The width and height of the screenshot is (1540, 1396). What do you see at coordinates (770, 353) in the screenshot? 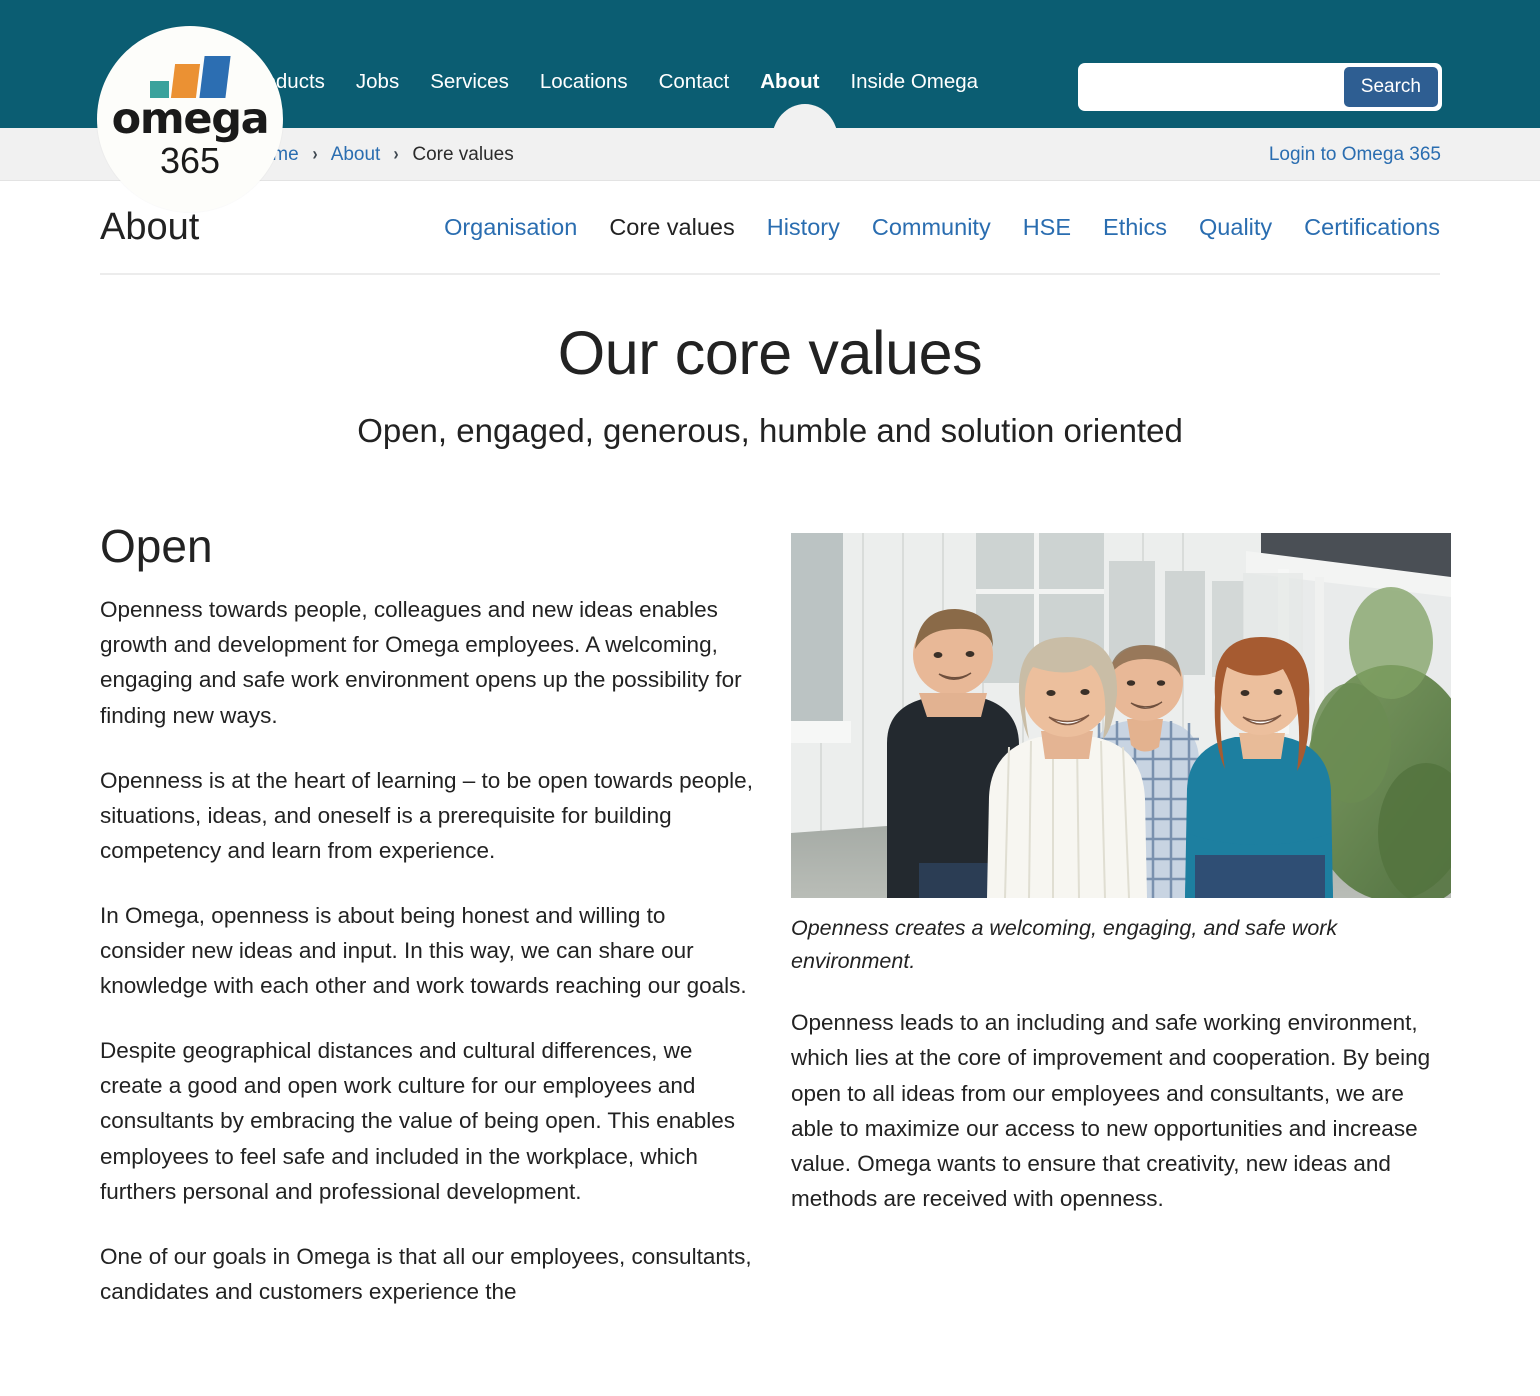
I see `hero-title: Our core values` at bounding box center [770, 353].